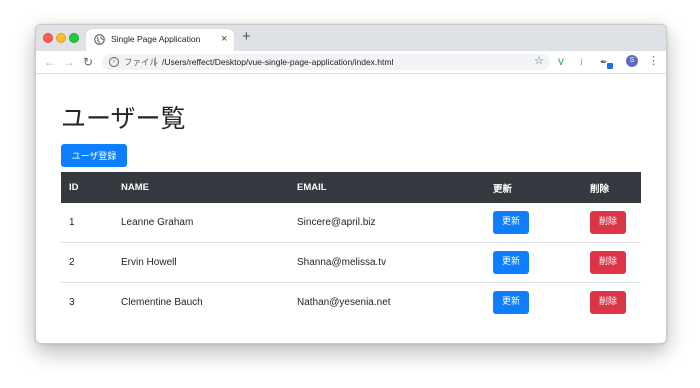  What do you see at coordinates (123, 118) in the screenshot?
I see `page-title: ユーザー覧` at bounding box center [123, 118].